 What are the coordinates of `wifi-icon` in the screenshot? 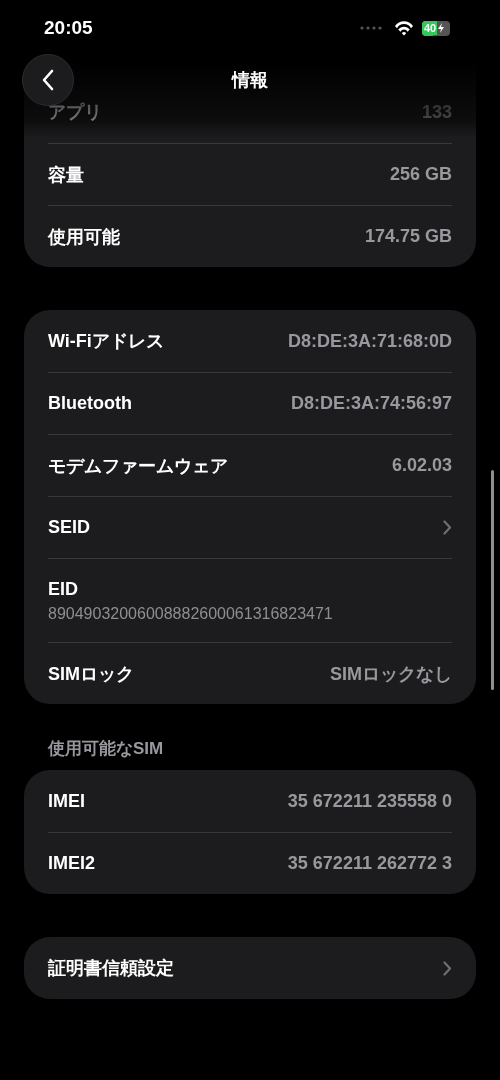 It's located at (404, 28).